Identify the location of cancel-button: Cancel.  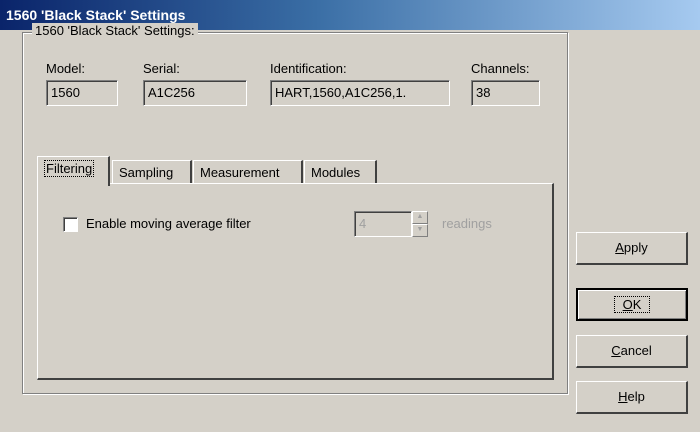
(632, 351).